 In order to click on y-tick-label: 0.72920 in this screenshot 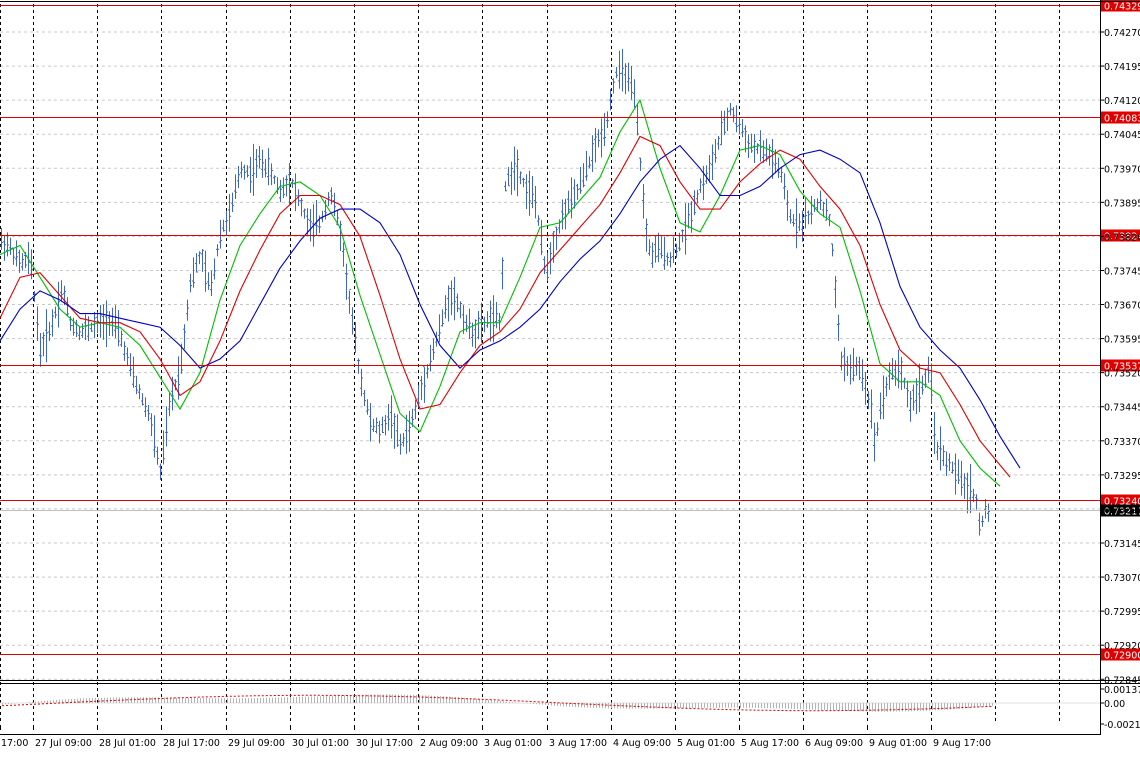, I will do `click(1122, 646)`.